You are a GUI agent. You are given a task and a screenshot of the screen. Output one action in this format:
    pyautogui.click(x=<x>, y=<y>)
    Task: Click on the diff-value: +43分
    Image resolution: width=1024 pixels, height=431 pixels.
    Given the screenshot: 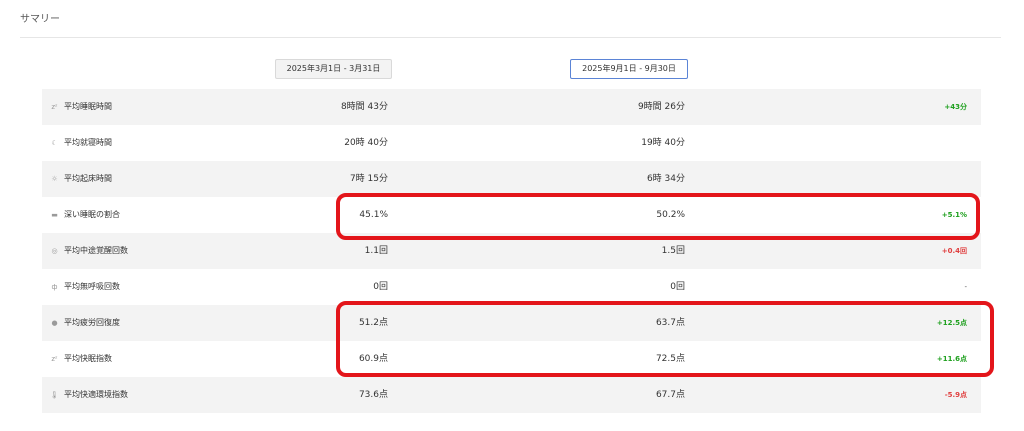 What is the action you would take?
    pyautogui.click(x=955, y=107)
    